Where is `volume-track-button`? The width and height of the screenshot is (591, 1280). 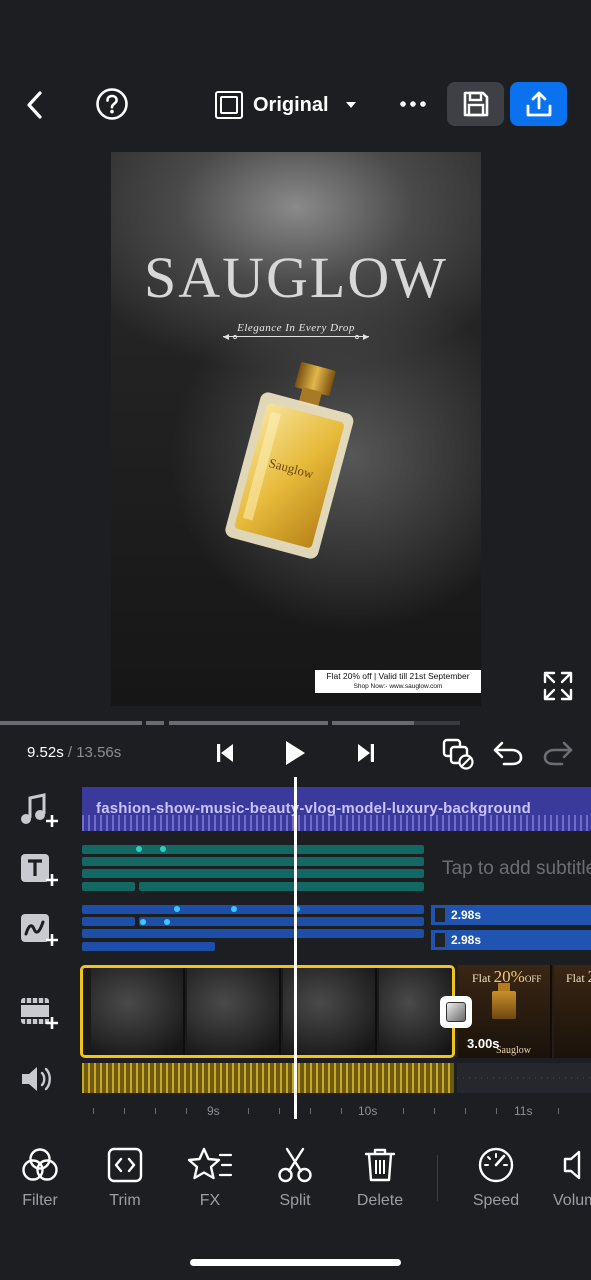
volume-track-button is located at coordinates (38, 1081).